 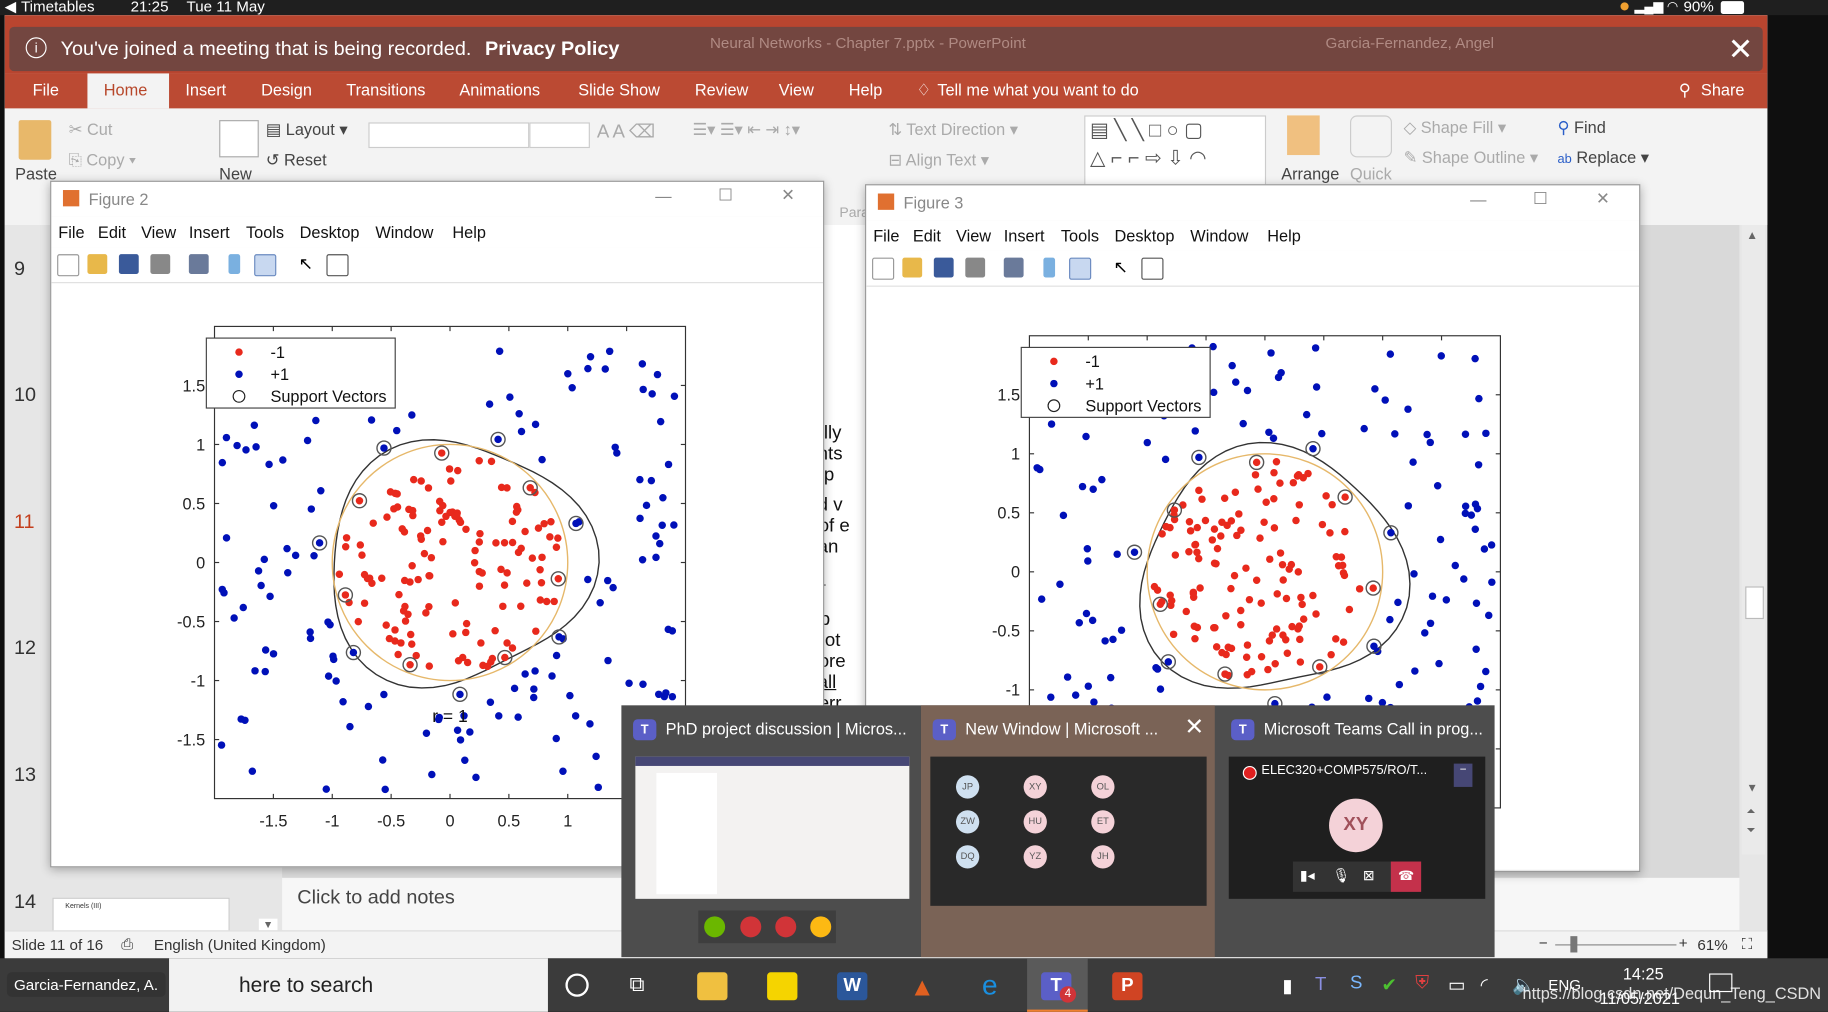 What do you see at coordinates (449, 135) in the screenshot?
I see `font-name-dropdown` at bounding box center [449, 135].